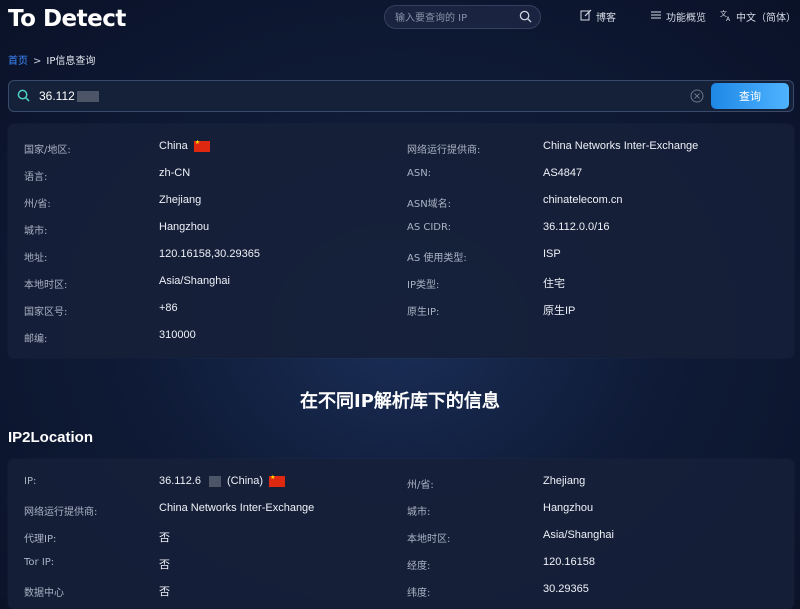 The width and height of the screenshot is (800, 609). I want to click on breadcrumb-current: IP信息查询, so click(71, 61).